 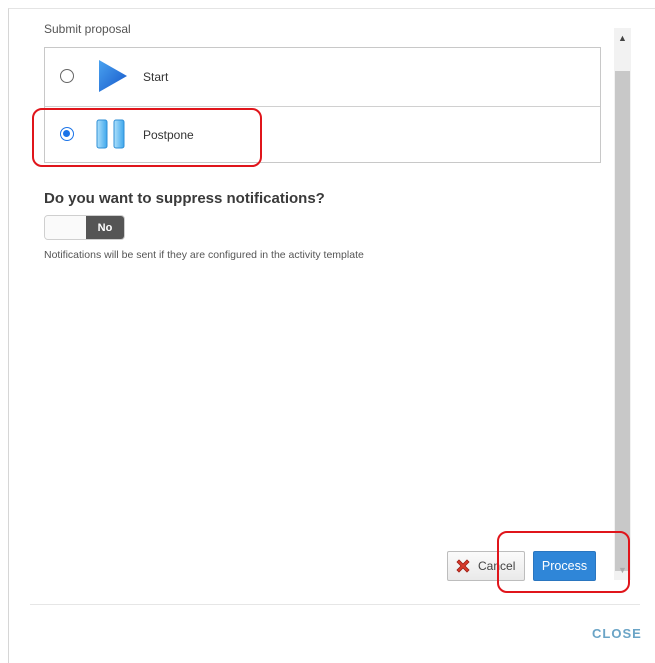 I want to click on radio-postpone, so click(x=67, y=134).